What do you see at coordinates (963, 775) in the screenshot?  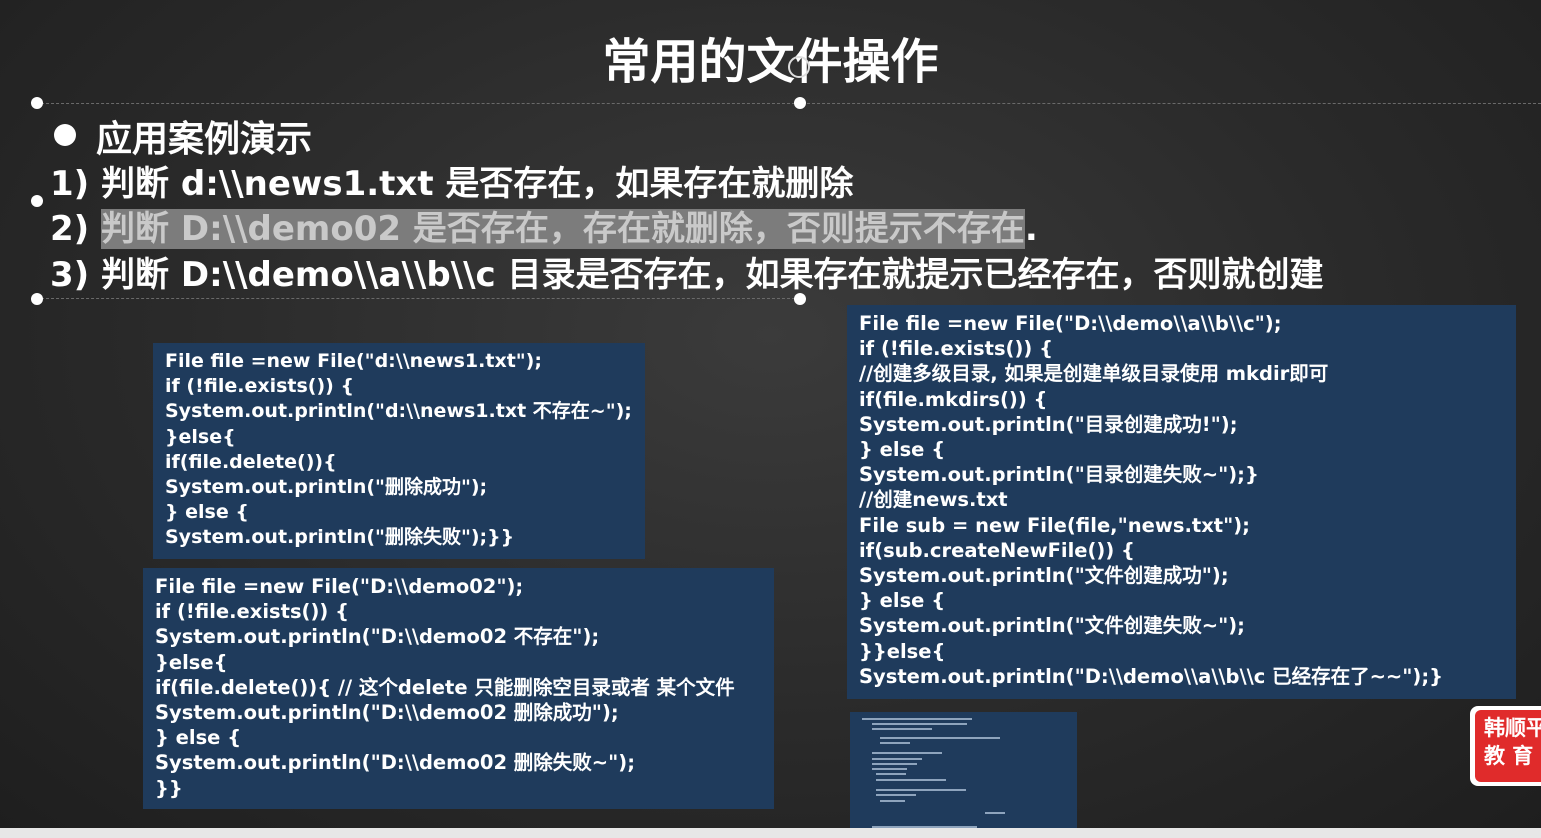 I see `code-thumbnail-image` at bounding box center [963, 775].